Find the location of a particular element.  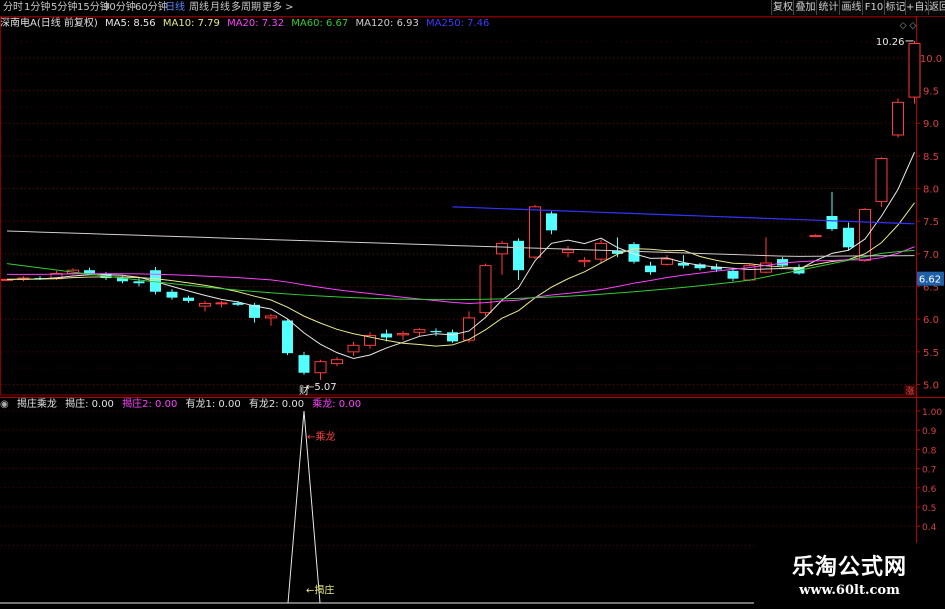

watermark-url: www.60lt.com is located at coordinates (849, 590).